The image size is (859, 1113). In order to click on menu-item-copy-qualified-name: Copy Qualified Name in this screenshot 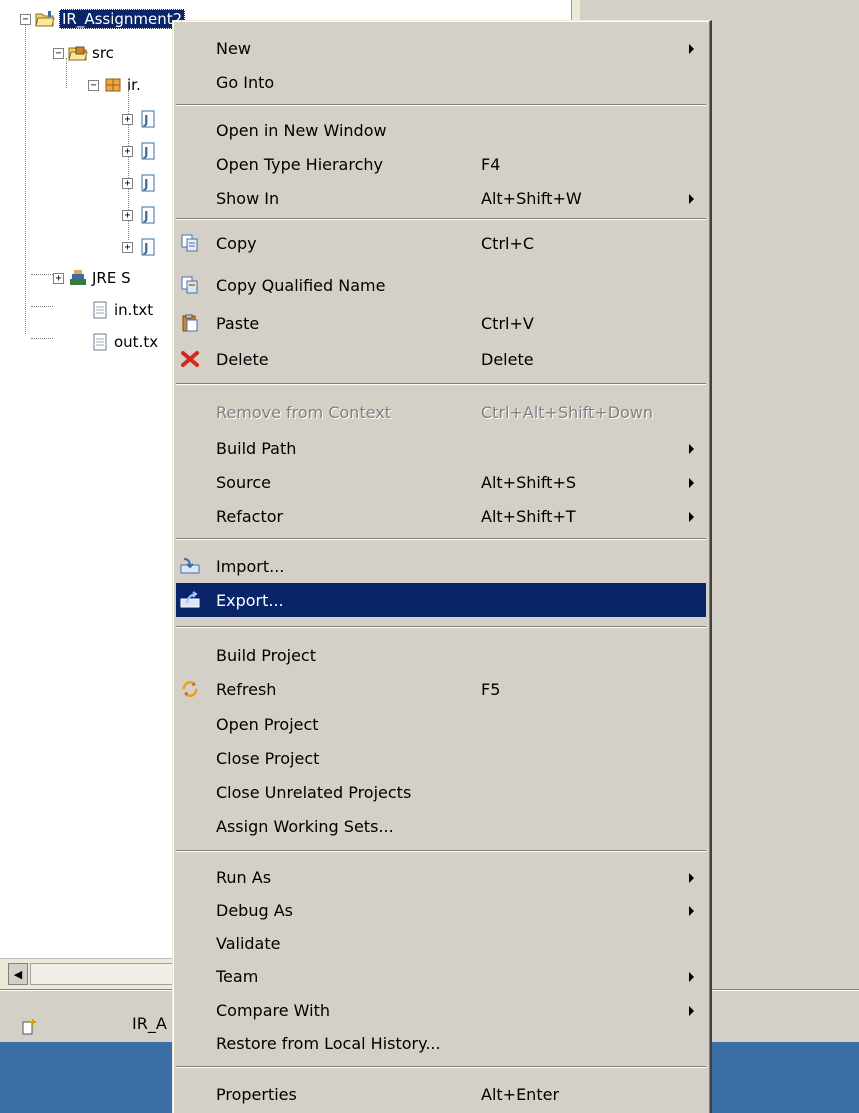, I will do `click(441, 285)`.